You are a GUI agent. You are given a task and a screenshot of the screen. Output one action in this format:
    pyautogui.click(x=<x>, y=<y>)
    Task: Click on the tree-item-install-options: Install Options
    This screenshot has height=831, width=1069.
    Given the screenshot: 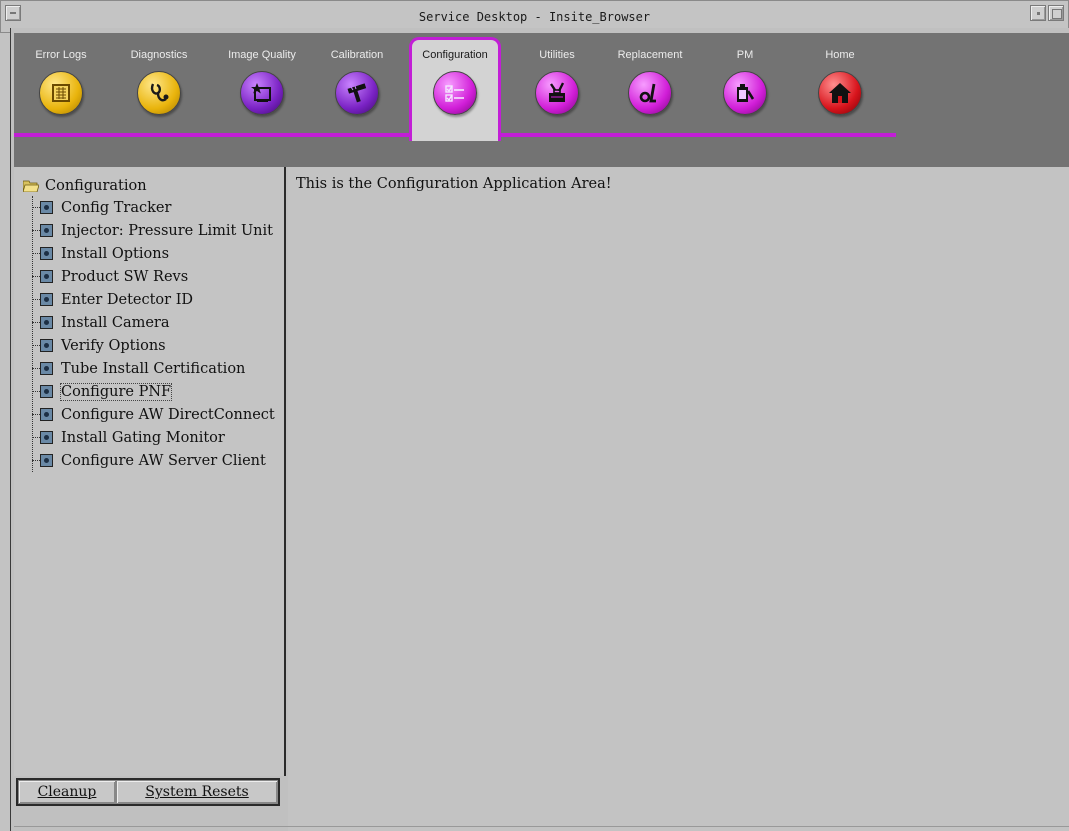 What is the action you would take?
    pyautogui.click(x=153, y=253)
    